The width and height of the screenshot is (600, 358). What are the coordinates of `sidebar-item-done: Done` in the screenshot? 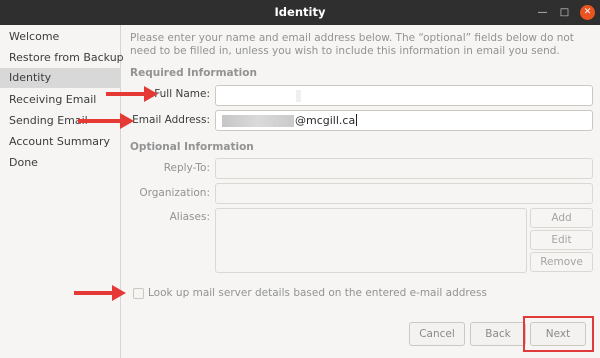 It's located at (23, 162).